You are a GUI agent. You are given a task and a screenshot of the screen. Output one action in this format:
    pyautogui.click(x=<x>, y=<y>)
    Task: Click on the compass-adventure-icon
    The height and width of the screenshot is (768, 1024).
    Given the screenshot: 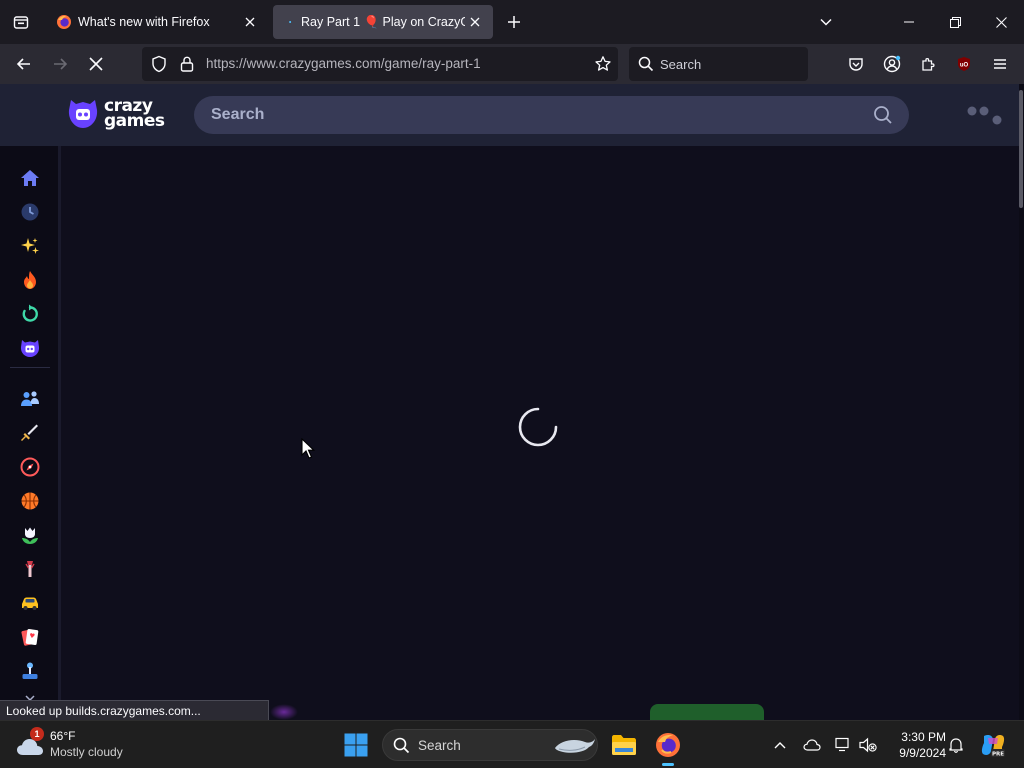 What is the action you would take?
    pyautogui.click(x=30, y=467)
    